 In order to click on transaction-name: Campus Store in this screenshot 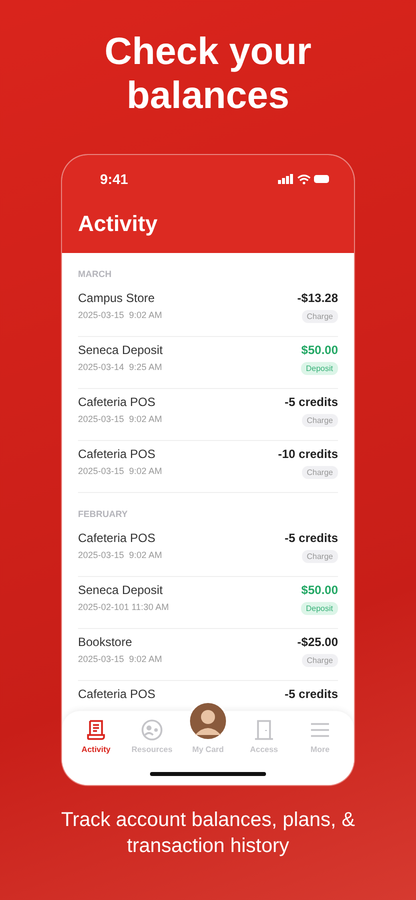, I will do `click(117, 298)`.